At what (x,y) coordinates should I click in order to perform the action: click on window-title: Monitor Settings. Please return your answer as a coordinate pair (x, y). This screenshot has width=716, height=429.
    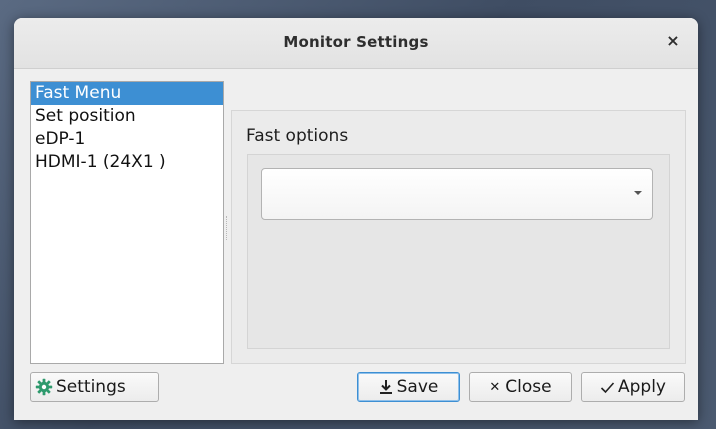
    Looking at the image, I should click on (356, 42).